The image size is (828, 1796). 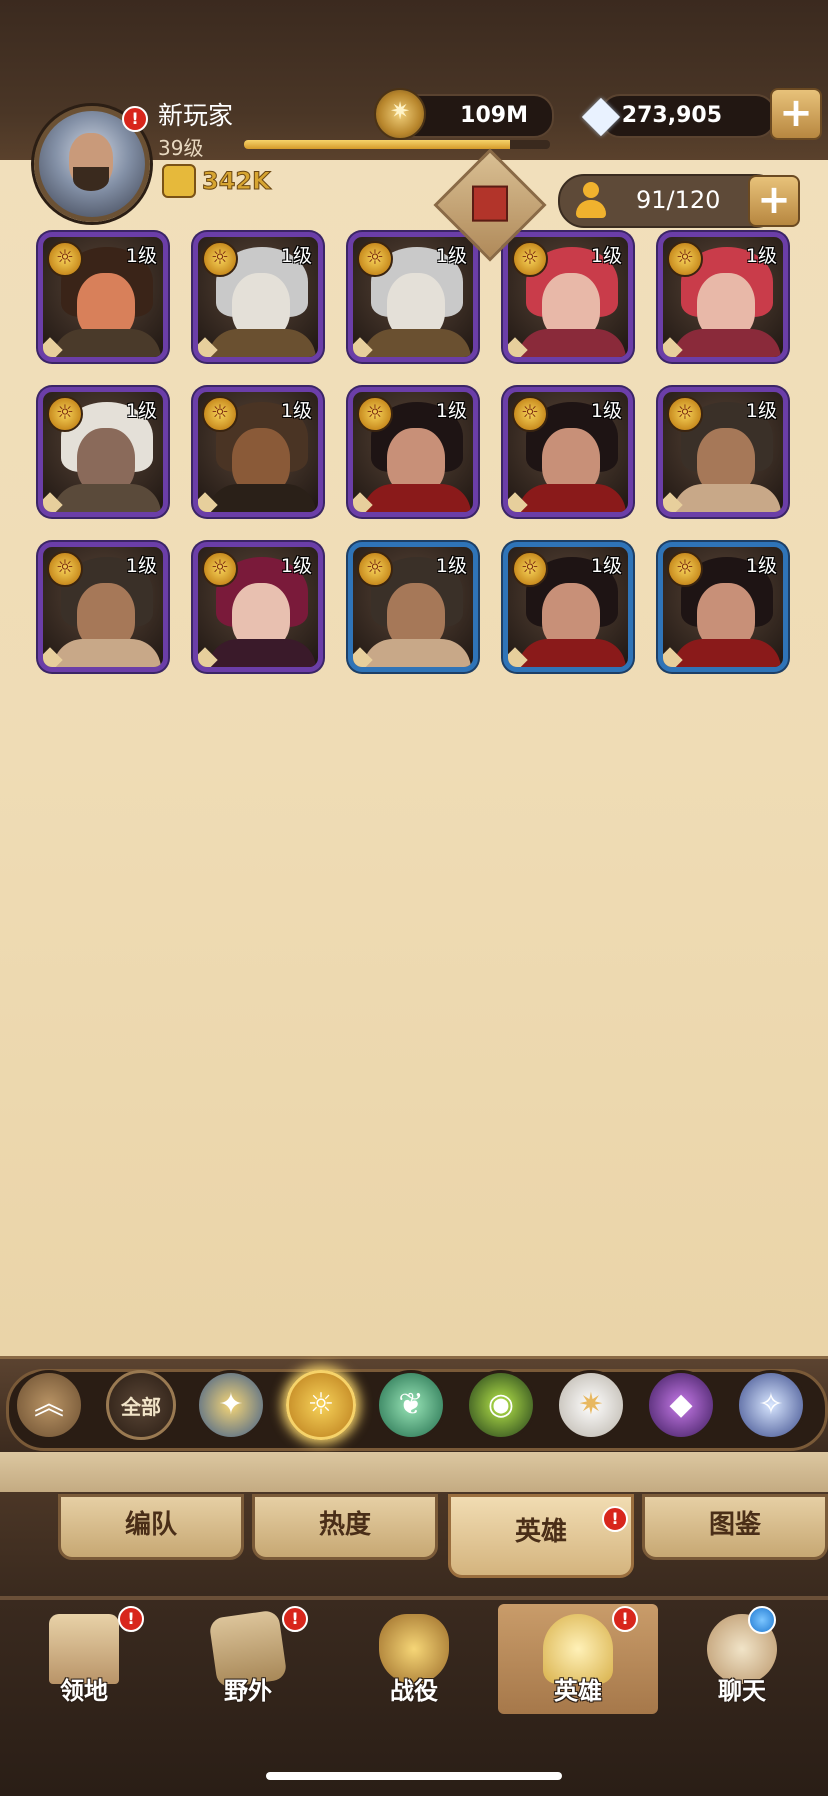 I want to click on xp-bar, so click(x=397, y=144).